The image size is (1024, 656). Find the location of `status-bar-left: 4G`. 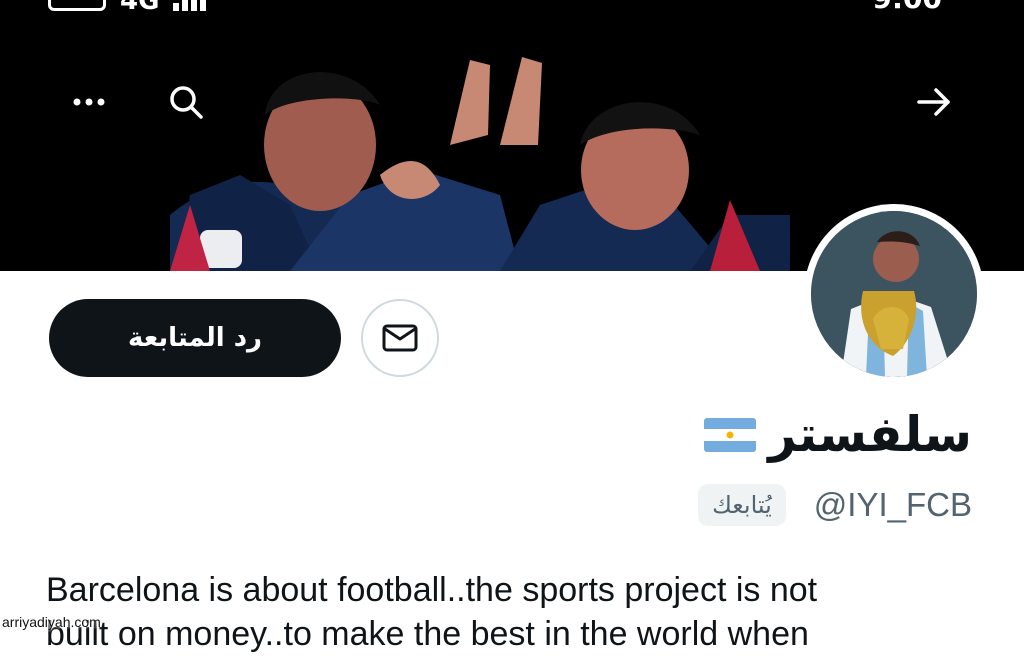

status-bar-left: 4G is located at coordinates (127, 8).